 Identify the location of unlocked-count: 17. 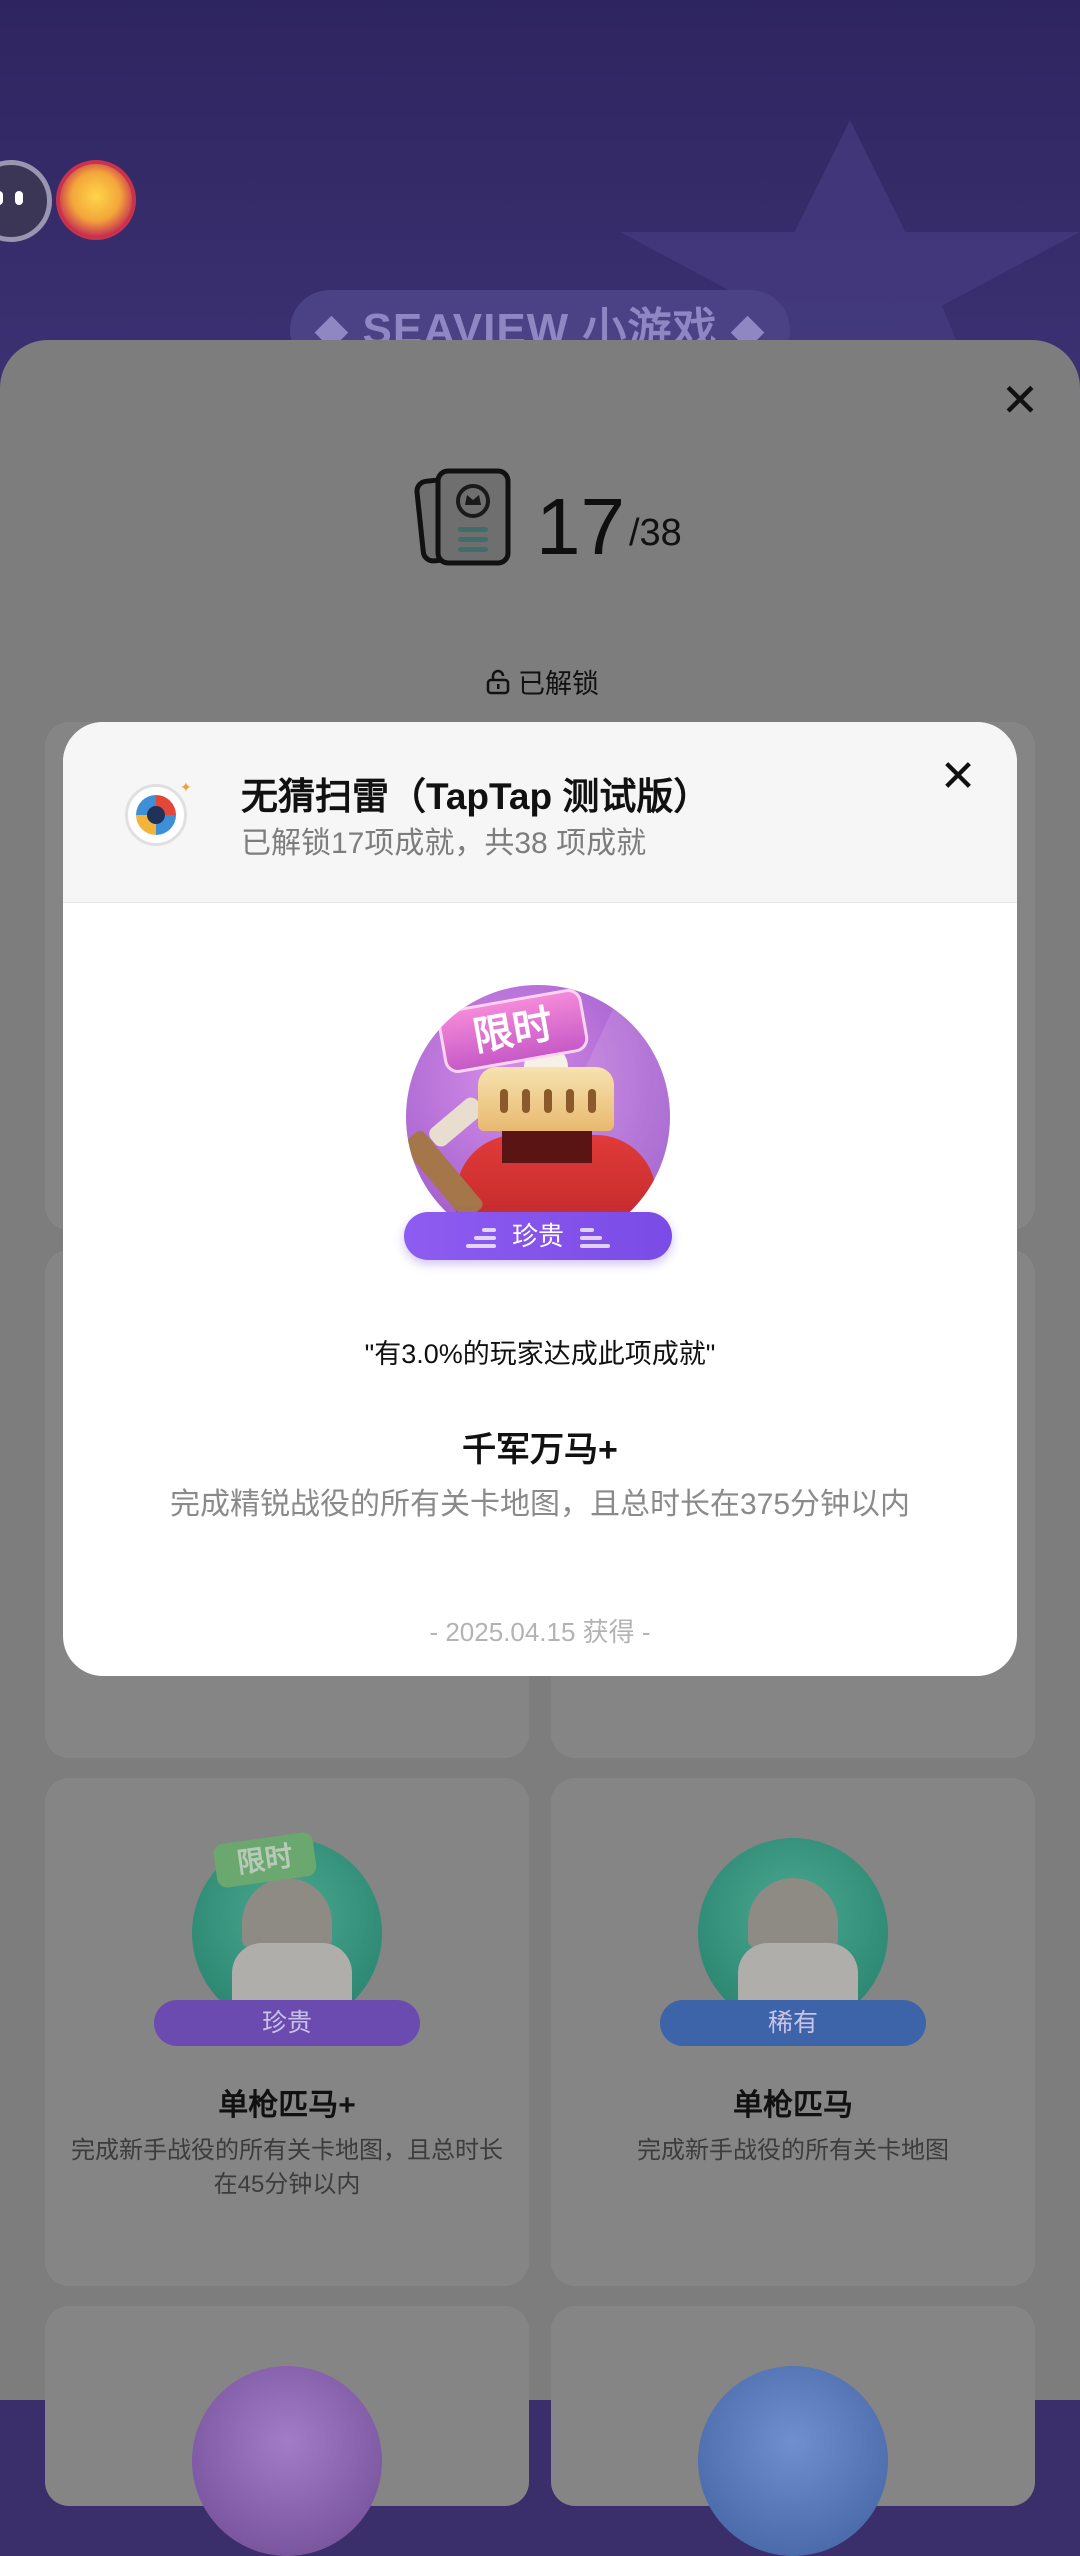
(580, 526).